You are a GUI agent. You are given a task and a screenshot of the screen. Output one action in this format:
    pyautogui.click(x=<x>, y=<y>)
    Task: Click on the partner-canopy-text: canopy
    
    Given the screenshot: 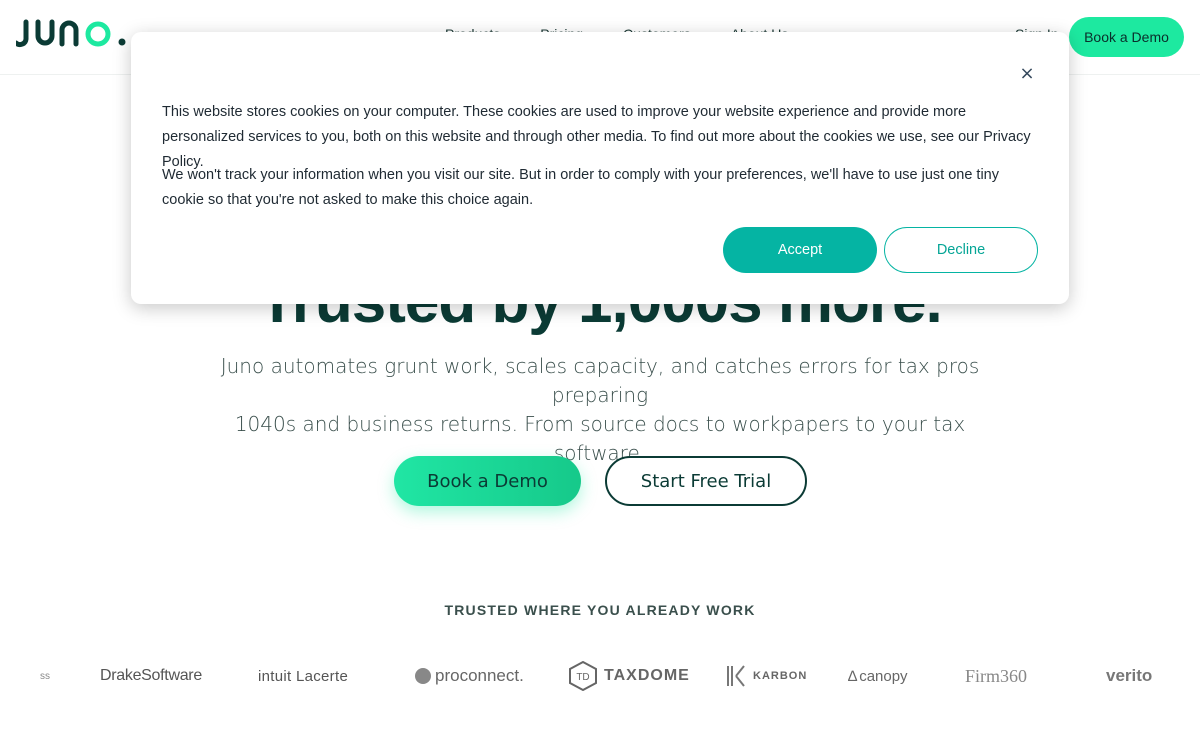 What is the action you would take?
    pyautogui.click(x=883, y=676)
    